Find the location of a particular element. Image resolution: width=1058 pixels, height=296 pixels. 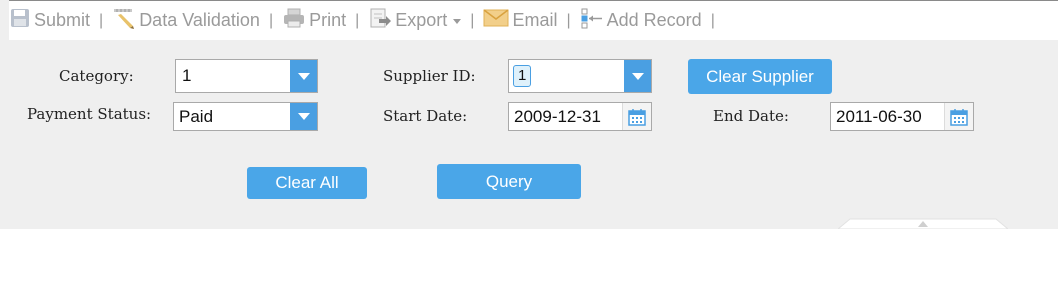

supplier-id-dropdown-arrow is located at coordinates (637, 76).